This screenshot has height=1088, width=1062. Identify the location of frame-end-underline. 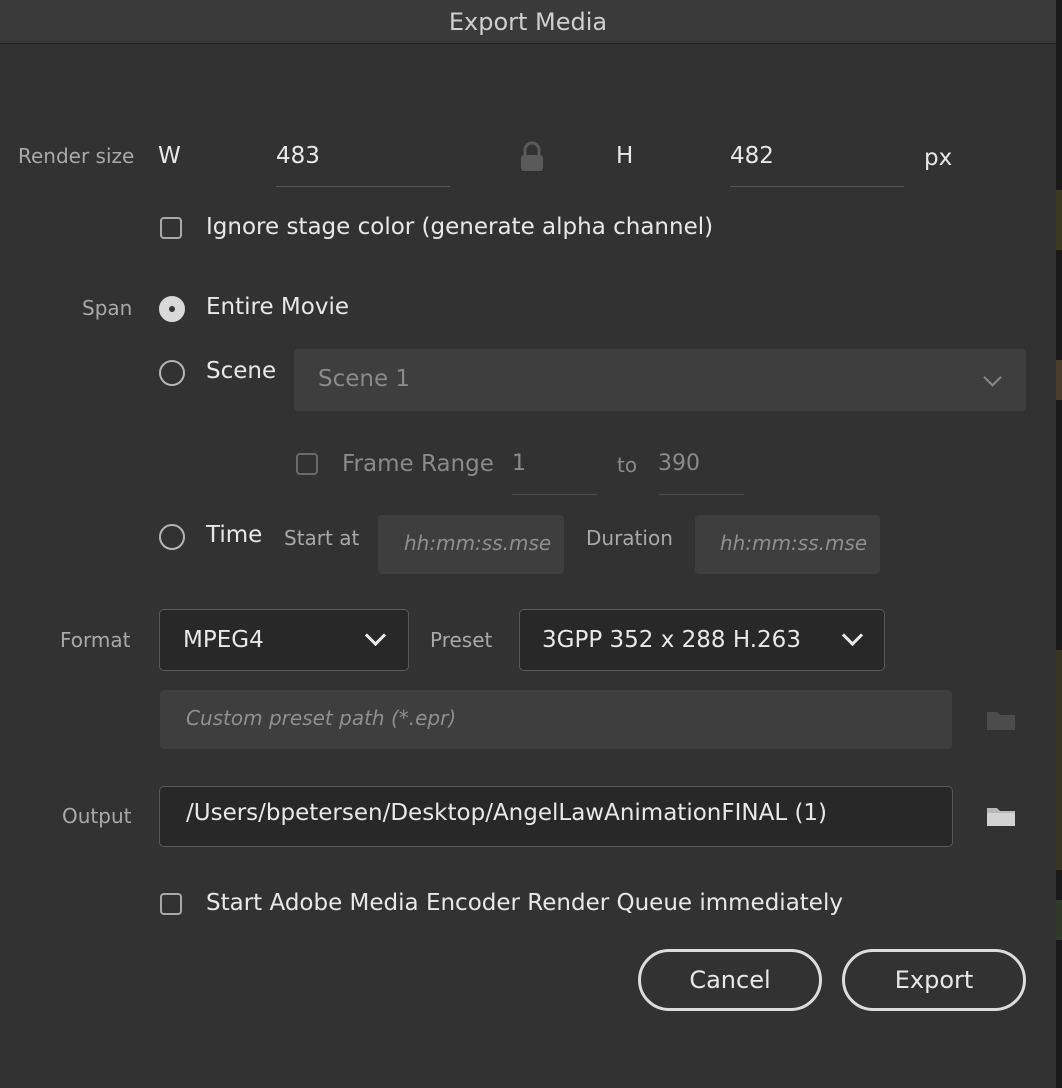
(701, 494).